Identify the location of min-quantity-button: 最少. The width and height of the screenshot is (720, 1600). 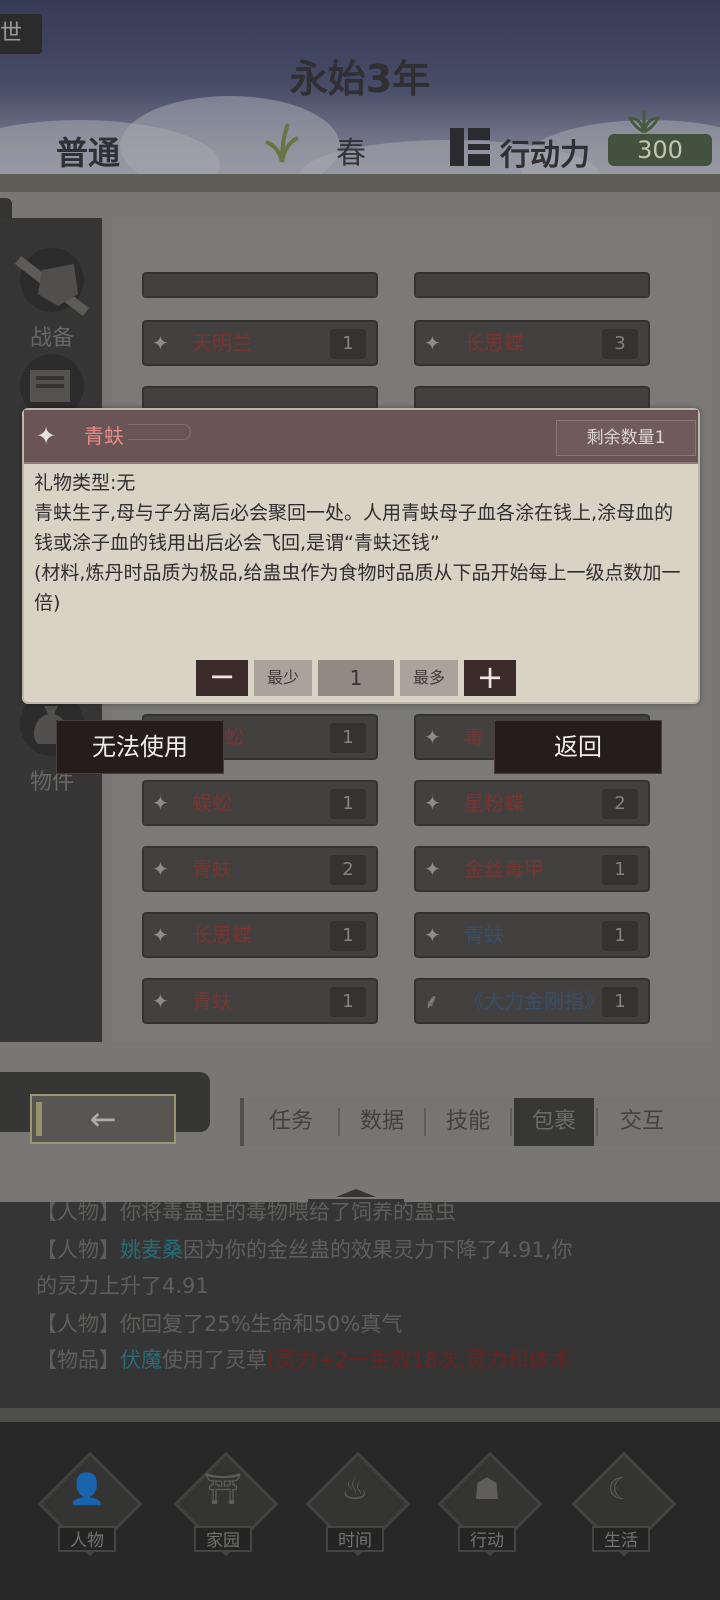
(283, 678).